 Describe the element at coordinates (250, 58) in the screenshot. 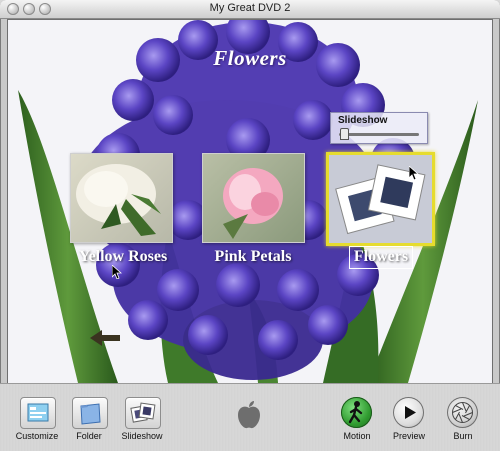

I see `menu-title: Flowers` at that location.